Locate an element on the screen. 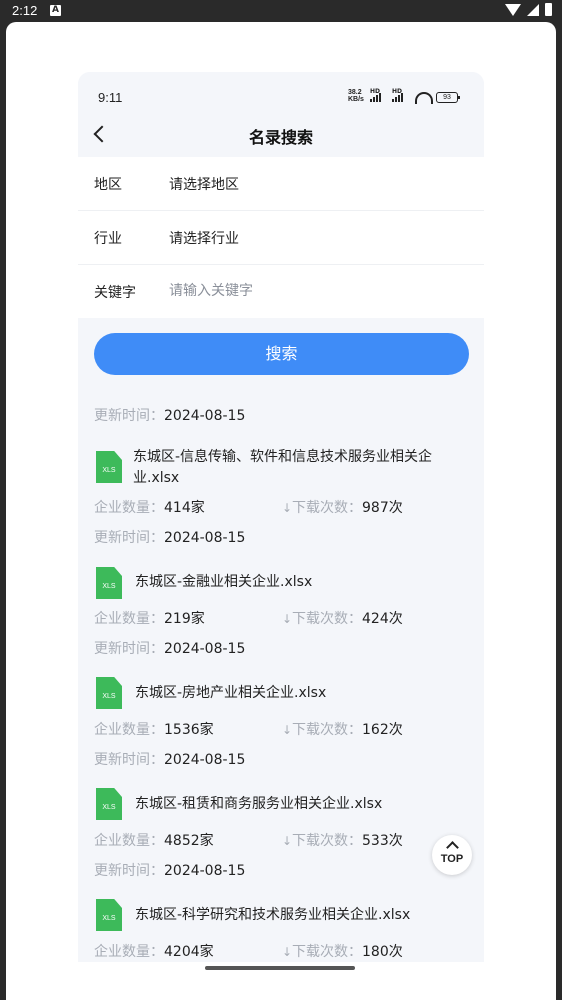 Image resolution: width=562 pixels, height=1000 pixels. file-name: 东城区-房地产业相关企业.xlsx is located at coordinates (231, 693).